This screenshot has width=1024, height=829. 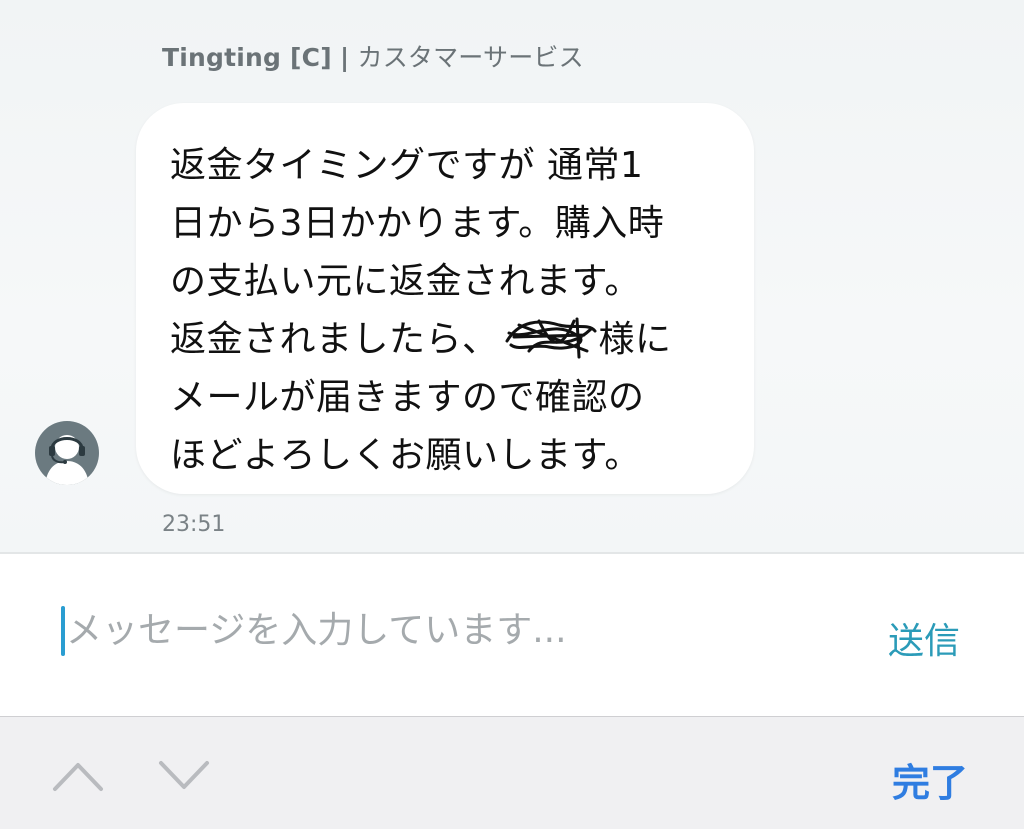 I want to click on message-timestamp: 23:51, so click(x=194, y=524).